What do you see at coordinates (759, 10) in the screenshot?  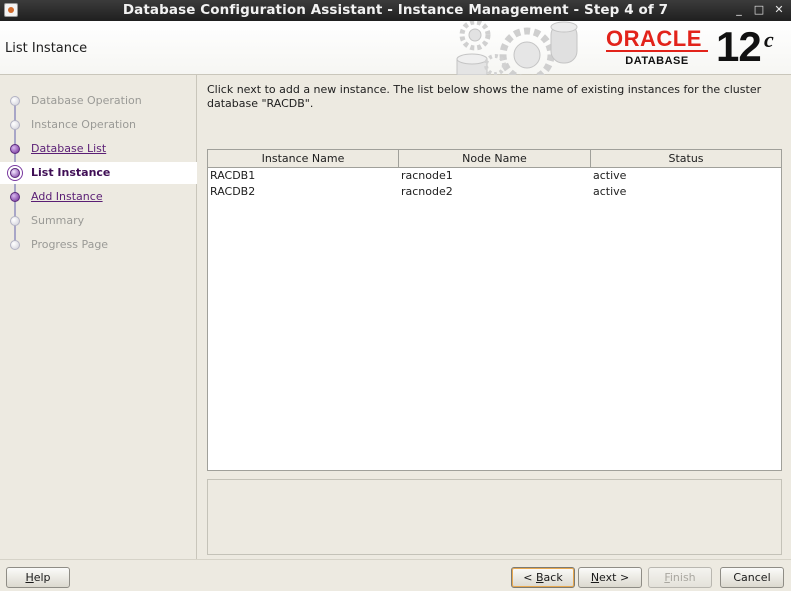 I see `maximize-icon: □` at bounding box center [759, 10].